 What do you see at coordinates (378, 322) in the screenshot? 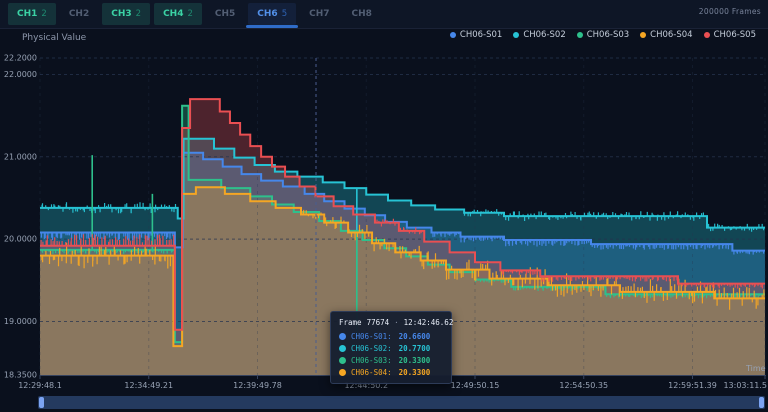
I see `tooltip-frame-number: 77674` at bounding box center [378, 322].